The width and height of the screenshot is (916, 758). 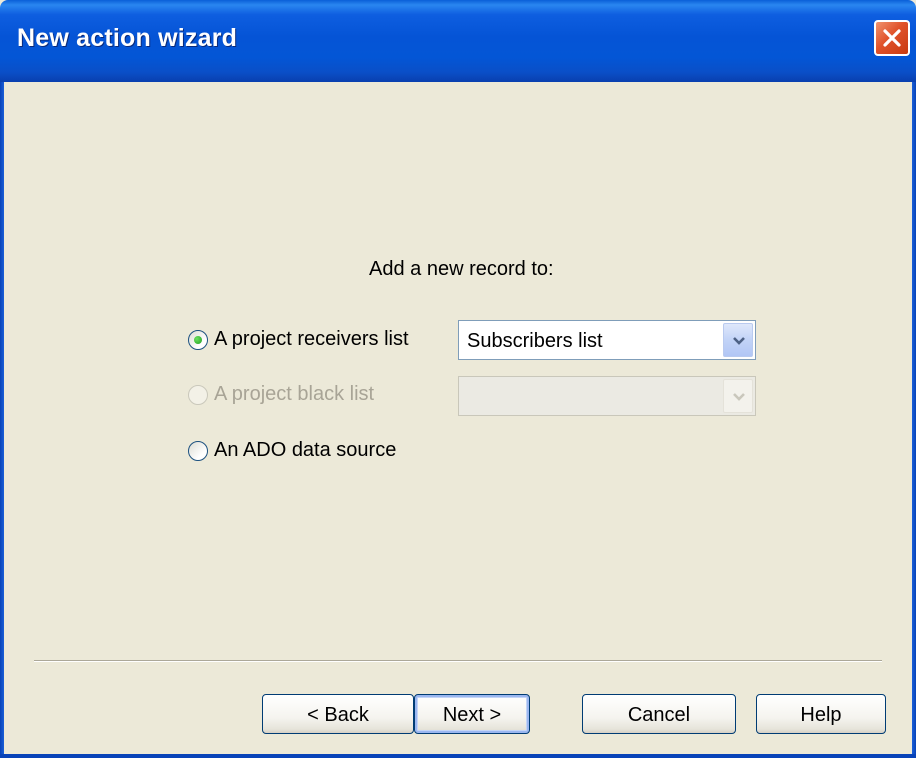 What do you see at coordinates (338, 714) in the screenshot?
I see `back-button: < Back` at bounding box center [338, 714].